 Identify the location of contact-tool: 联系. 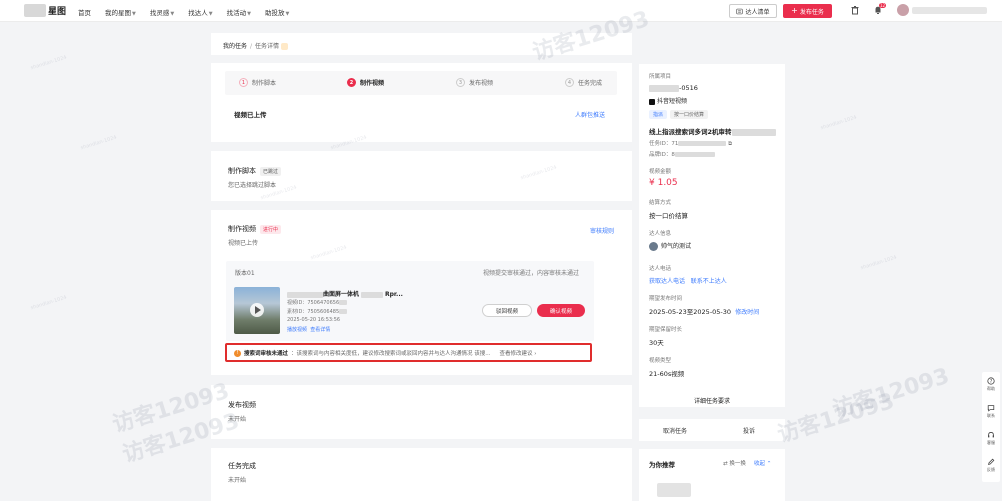
(991, 411).